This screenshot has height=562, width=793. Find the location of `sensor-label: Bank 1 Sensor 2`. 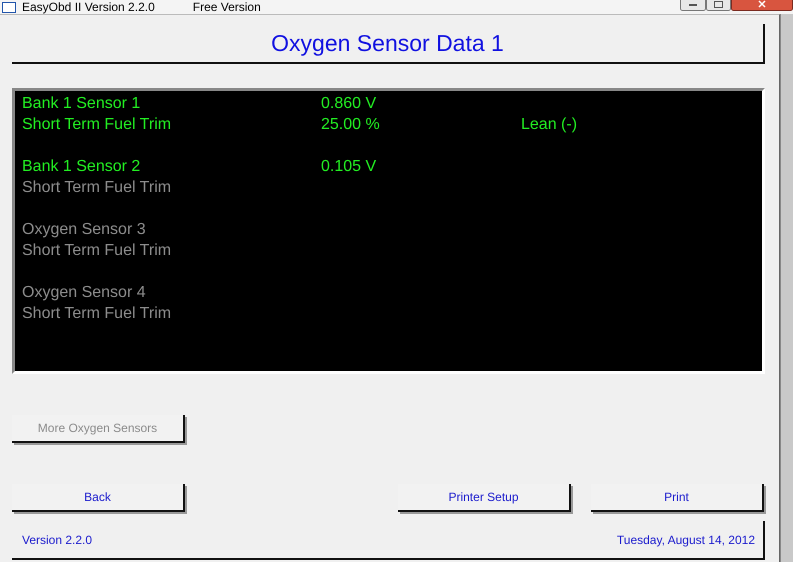

sensor-label: Bank 1 Sensor 2 is located at coordinates (82, 167).